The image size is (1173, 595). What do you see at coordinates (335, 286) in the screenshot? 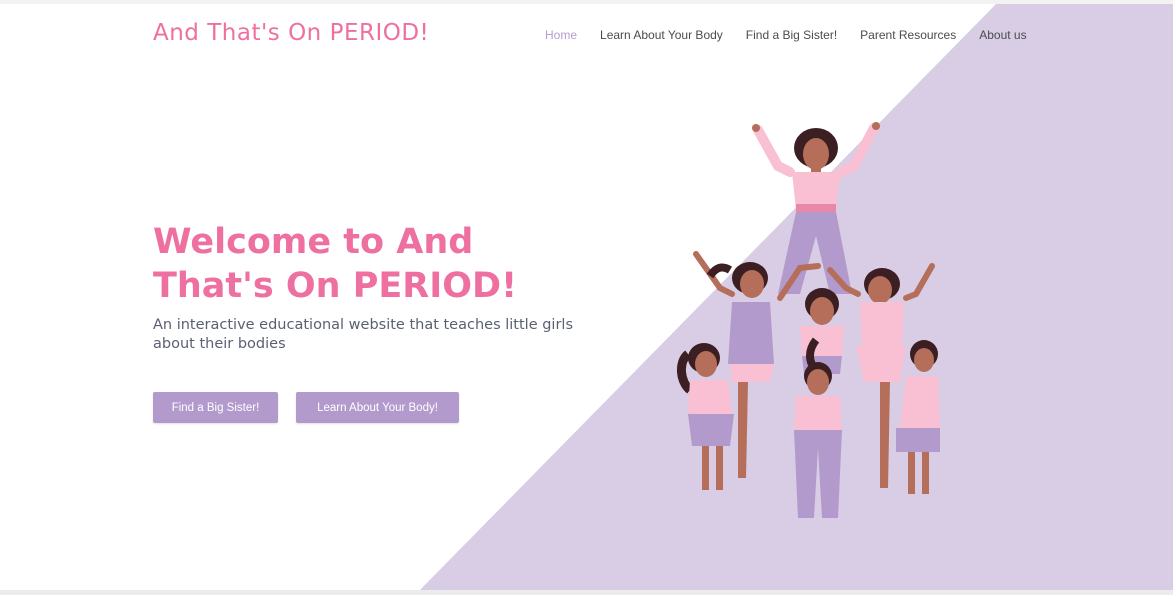
I see `hero-title-line2: That's On PERIOD!` at bounding box center [335, 286].